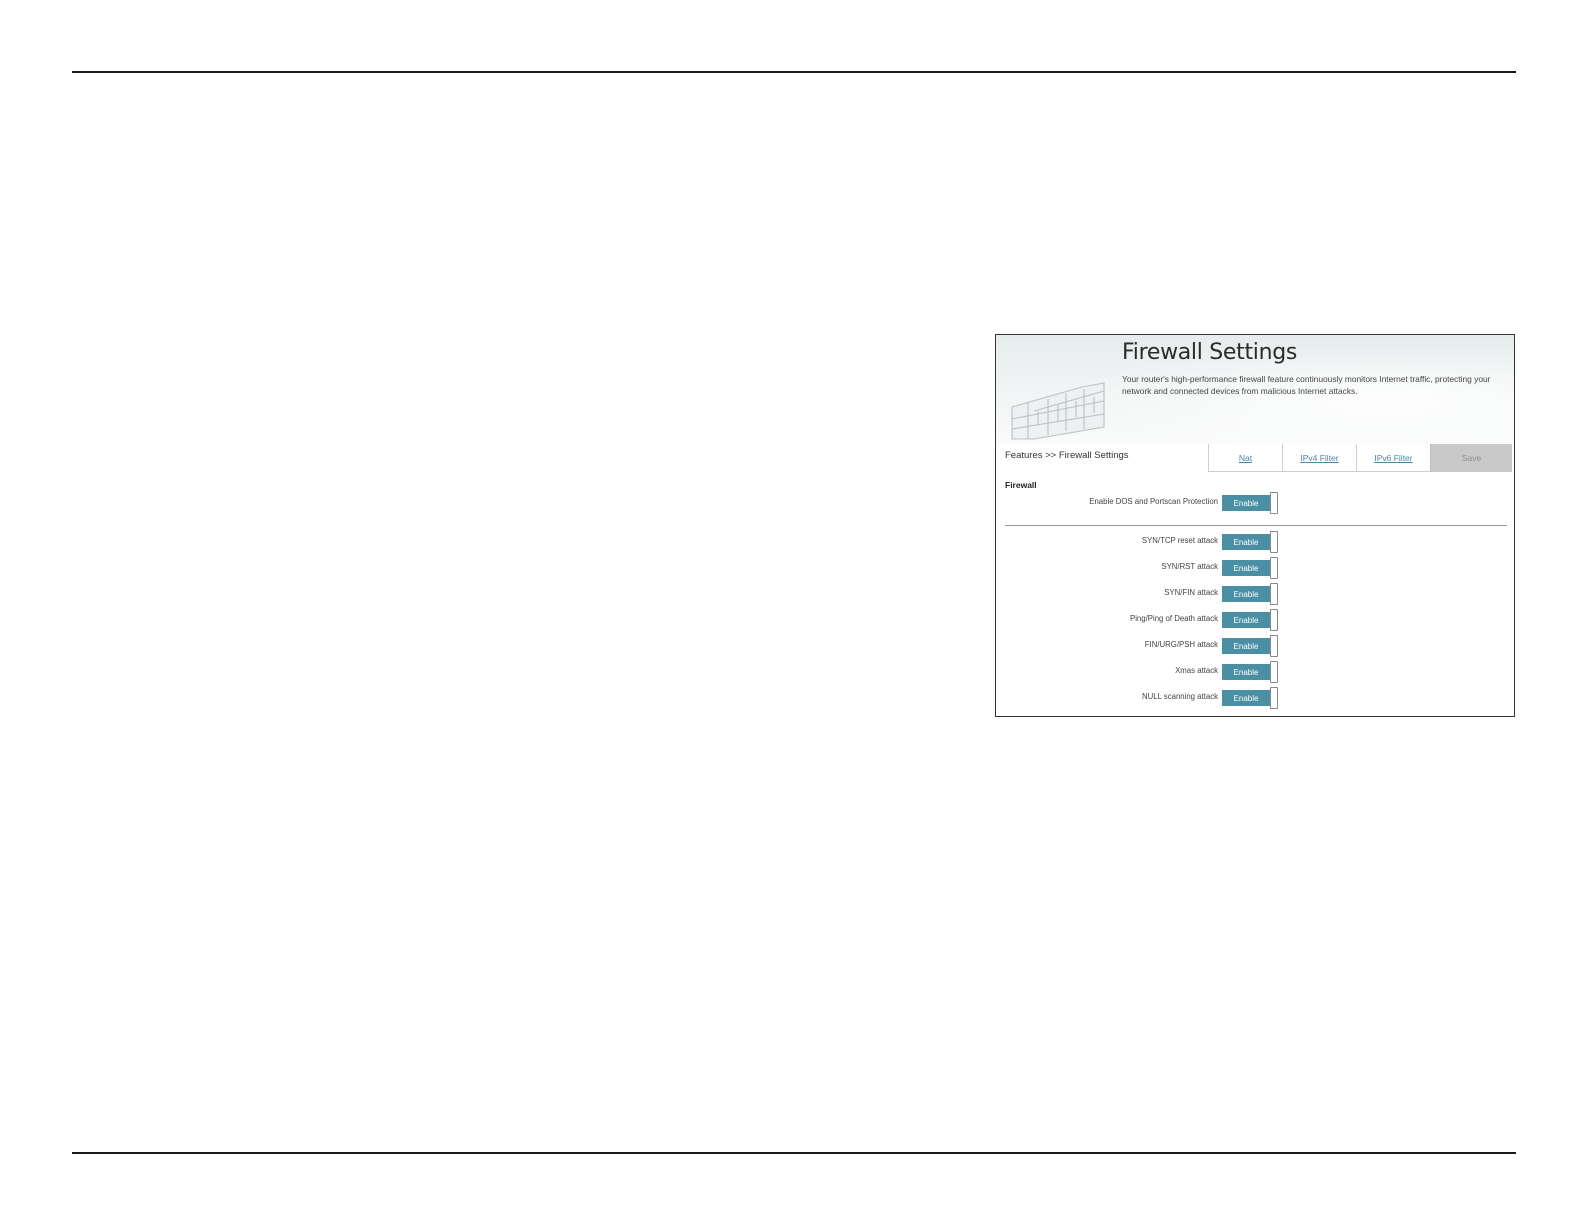  What do you see at coordinates (1181, 644) in the screenshot?
I see `attack-label: FIN/URG/PSH attack` at bounding box center [1181, 644].